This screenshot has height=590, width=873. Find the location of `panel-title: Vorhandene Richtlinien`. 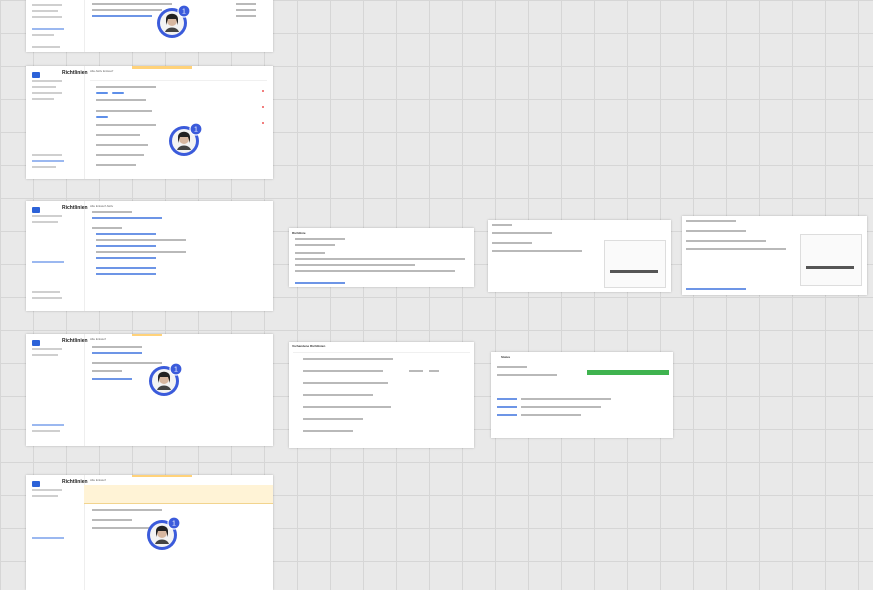

panel-title: Vorhandene Richtlinien is located at coordinates (309, 346).